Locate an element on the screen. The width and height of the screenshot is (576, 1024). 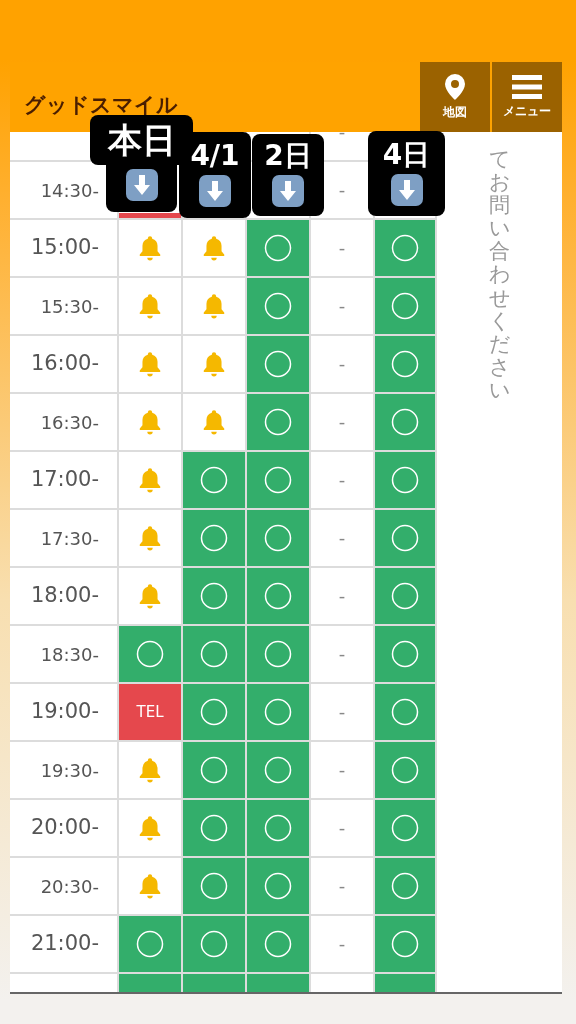
time-label: 18:00- is located at coordinates (64, 596).